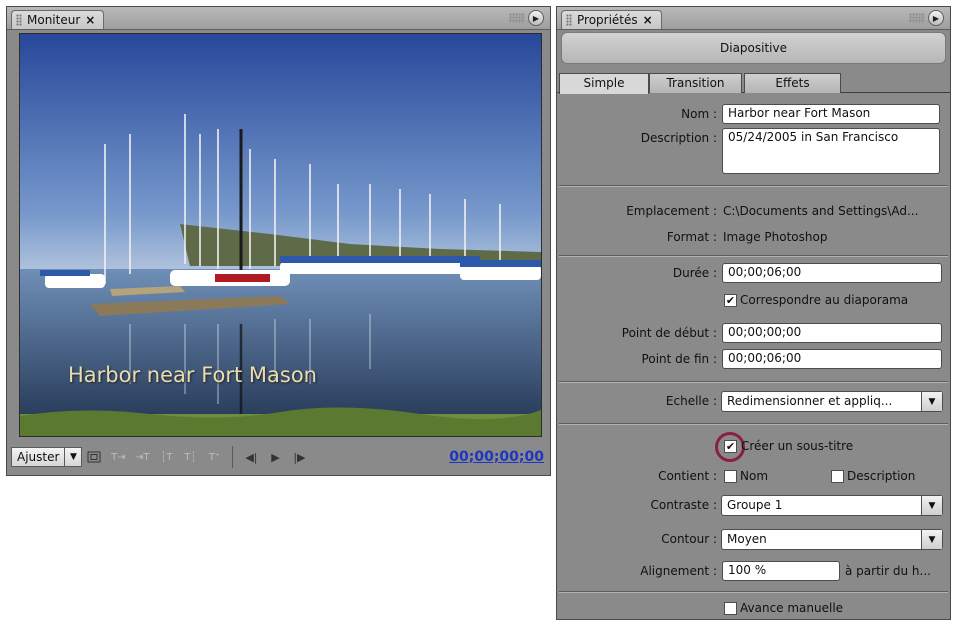 The height and width of the screenshot is (620, 956). I want to click on row-echelle: Echelle : Redimensionner et appliq... ▼, so click(753, 402).